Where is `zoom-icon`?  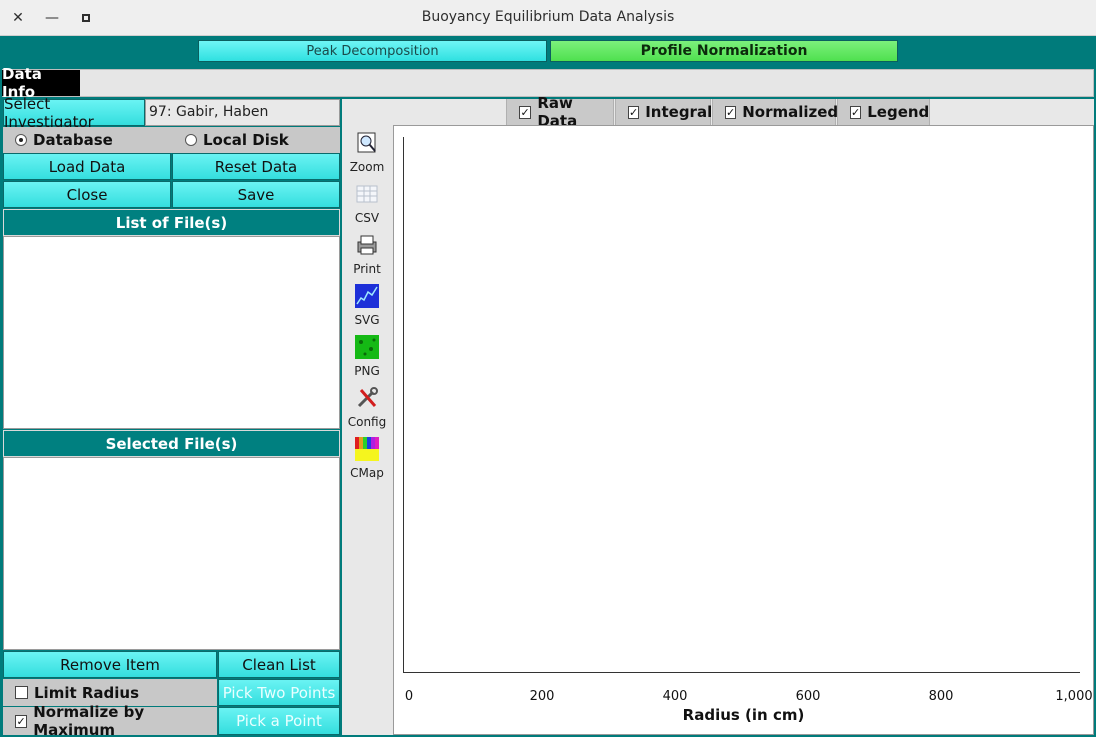
zoom-icon is located at coordinates (366, 142).